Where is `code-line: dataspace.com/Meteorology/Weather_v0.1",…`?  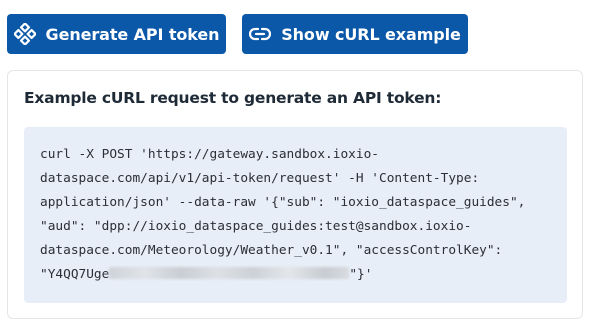 code-line: dataspace.com/Meteorology/Weather_v0.1",… is located at coordinates (271, 250).